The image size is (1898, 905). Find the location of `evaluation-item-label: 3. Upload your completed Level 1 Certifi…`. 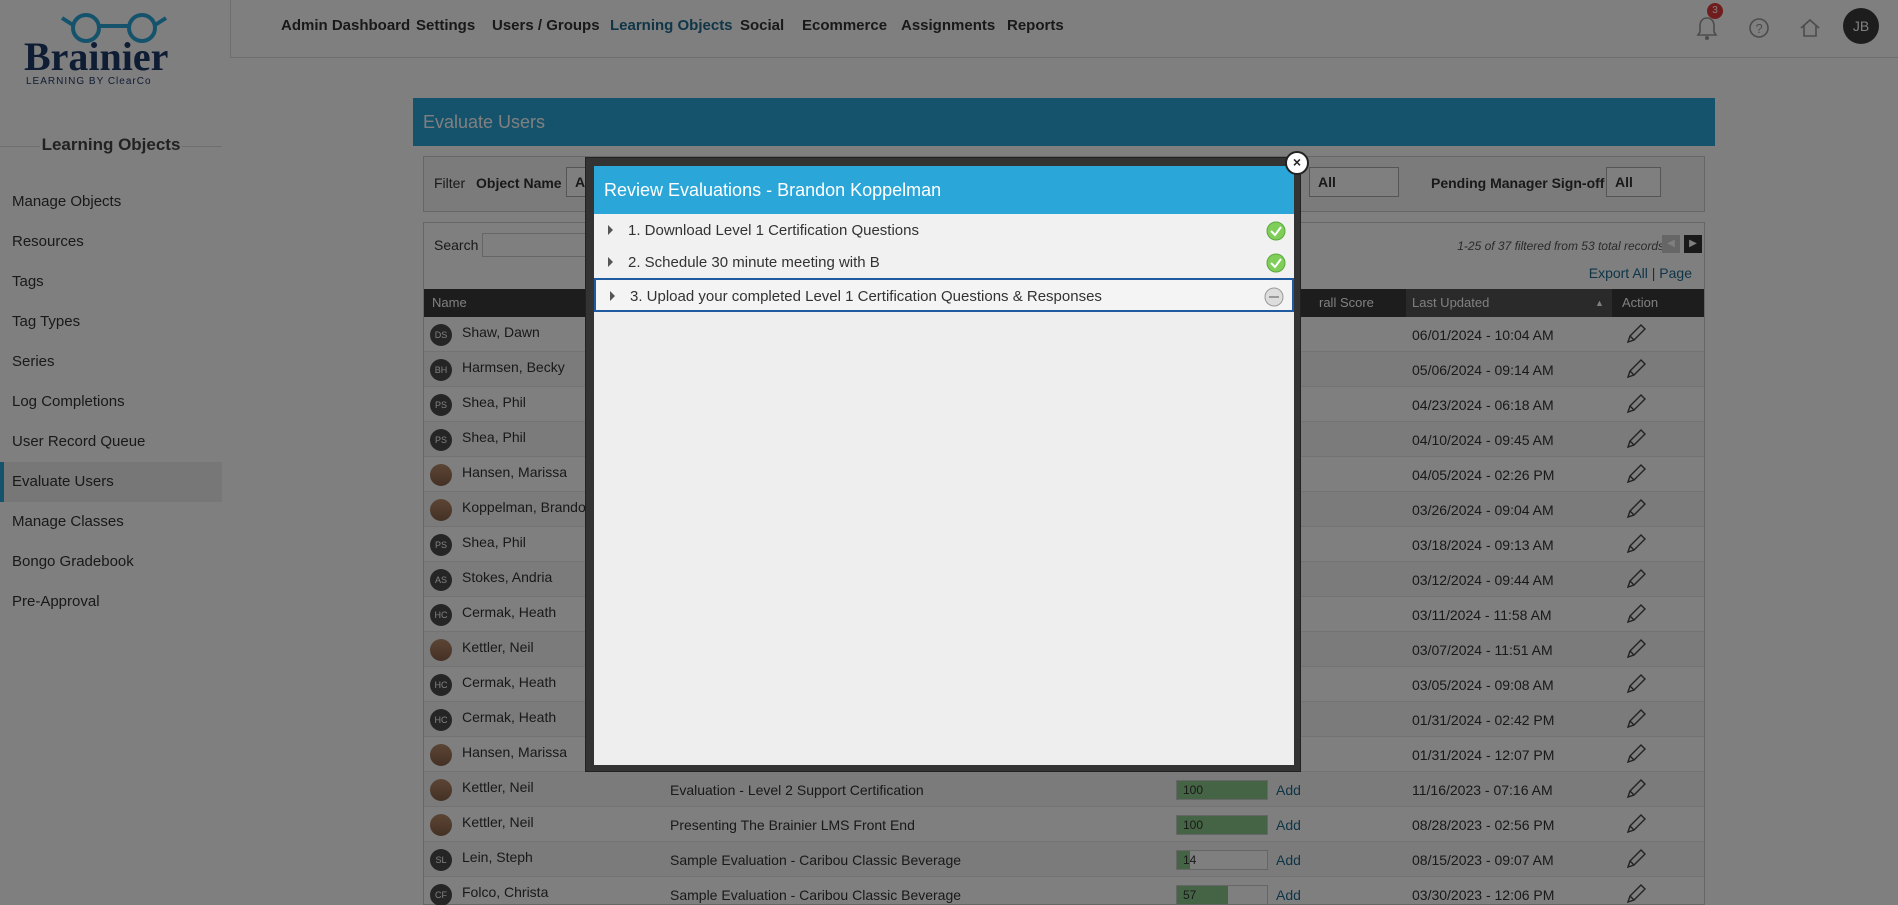

evaluation-item-label: 3. Upload your completed Level 1 Certifi… is located at coordinates (866, 296).